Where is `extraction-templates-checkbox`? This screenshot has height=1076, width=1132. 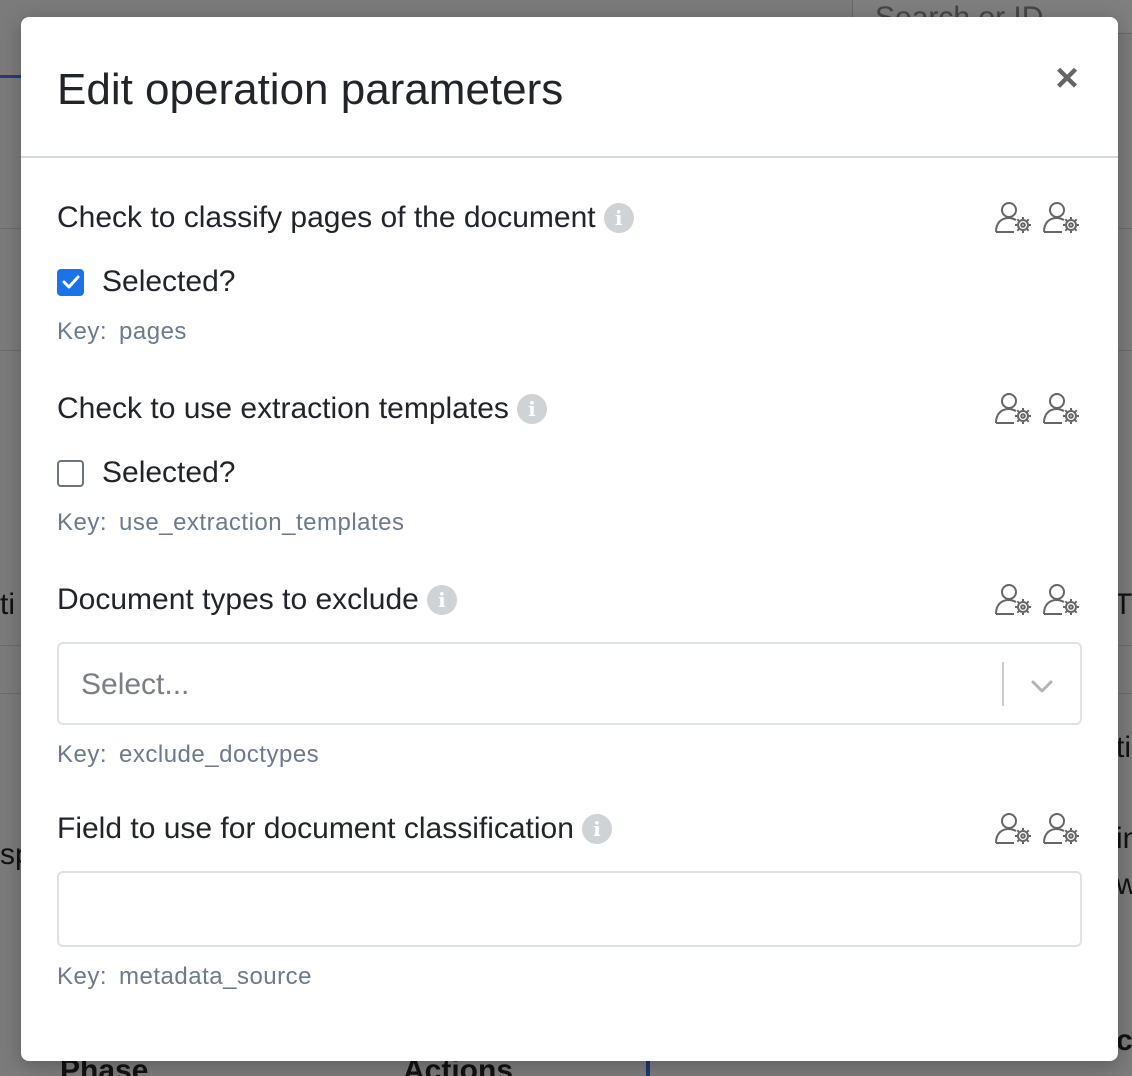 extraction-templates-checkbox is located at coordinates (70, 473).